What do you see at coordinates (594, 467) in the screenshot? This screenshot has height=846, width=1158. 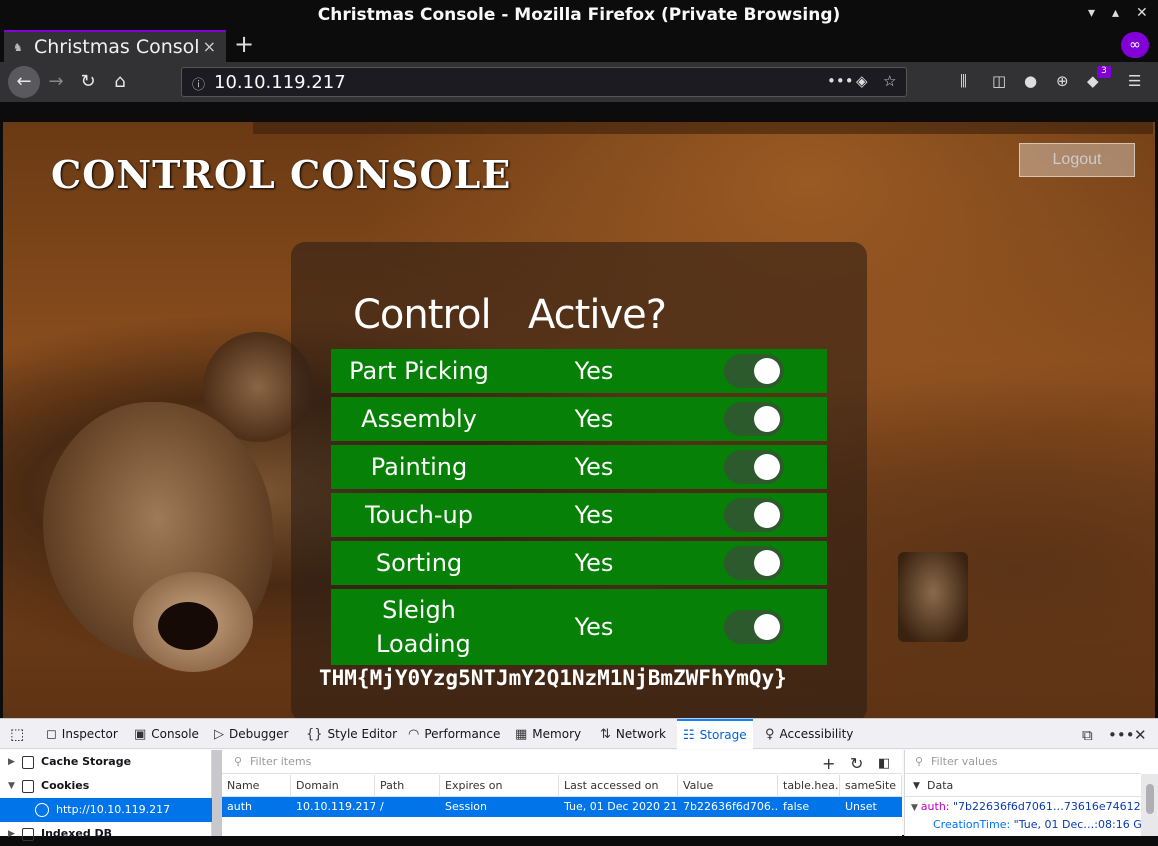 I see `control-value: Yes` at bounding box center [594, 467].